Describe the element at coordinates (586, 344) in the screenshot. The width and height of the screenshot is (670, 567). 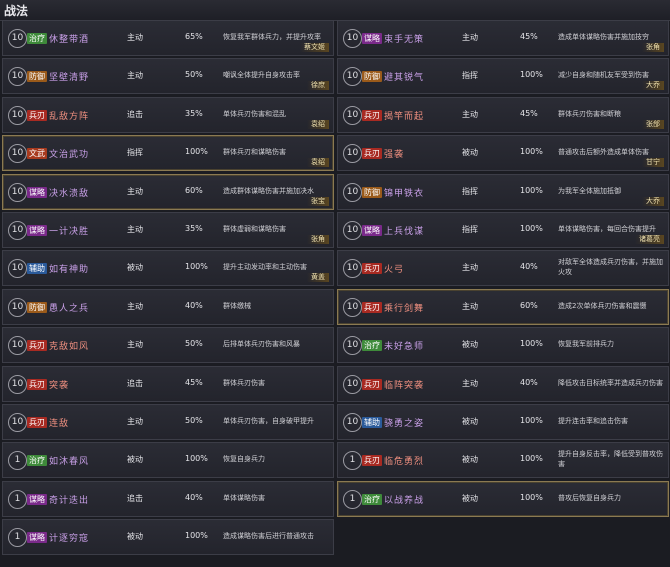
I see `tactic-description: 恢复我军前排兵力` at that location.